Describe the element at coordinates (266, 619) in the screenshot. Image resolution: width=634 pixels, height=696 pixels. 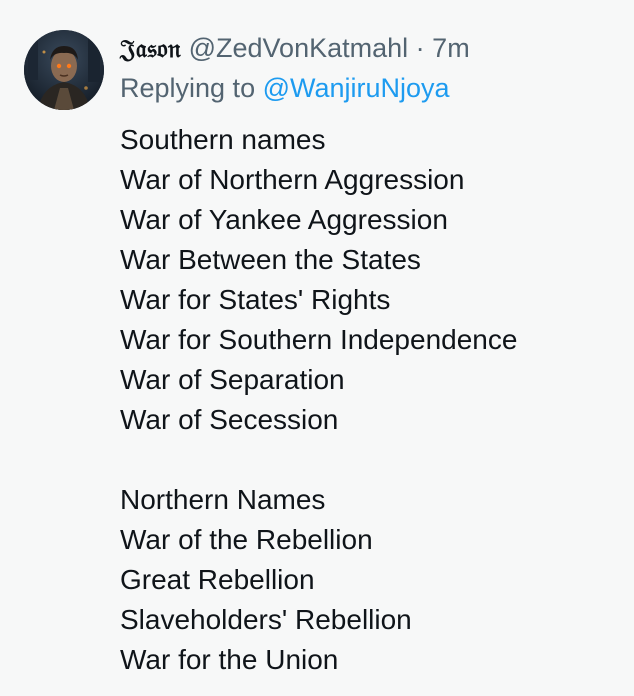
I see `list-item: Slaveholders' Rebellion` at that location.